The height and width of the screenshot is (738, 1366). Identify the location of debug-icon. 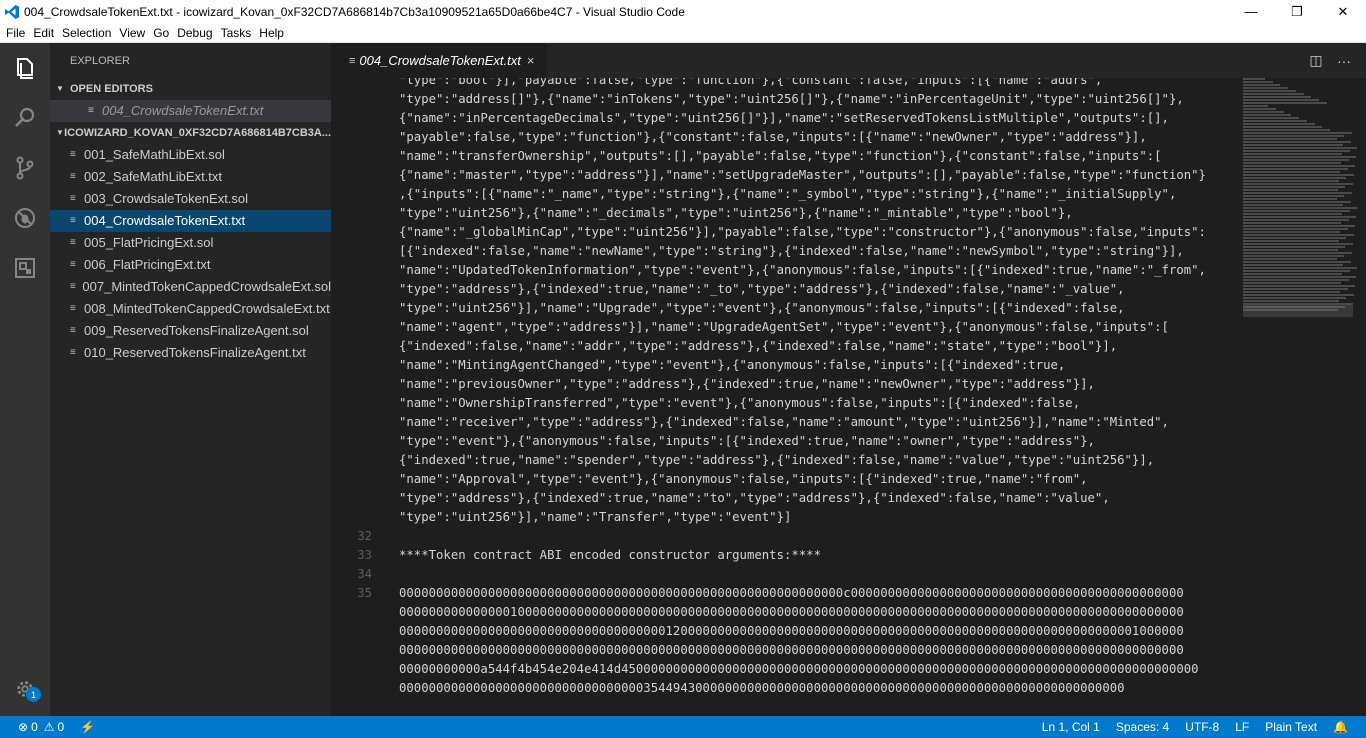
(25, 218).